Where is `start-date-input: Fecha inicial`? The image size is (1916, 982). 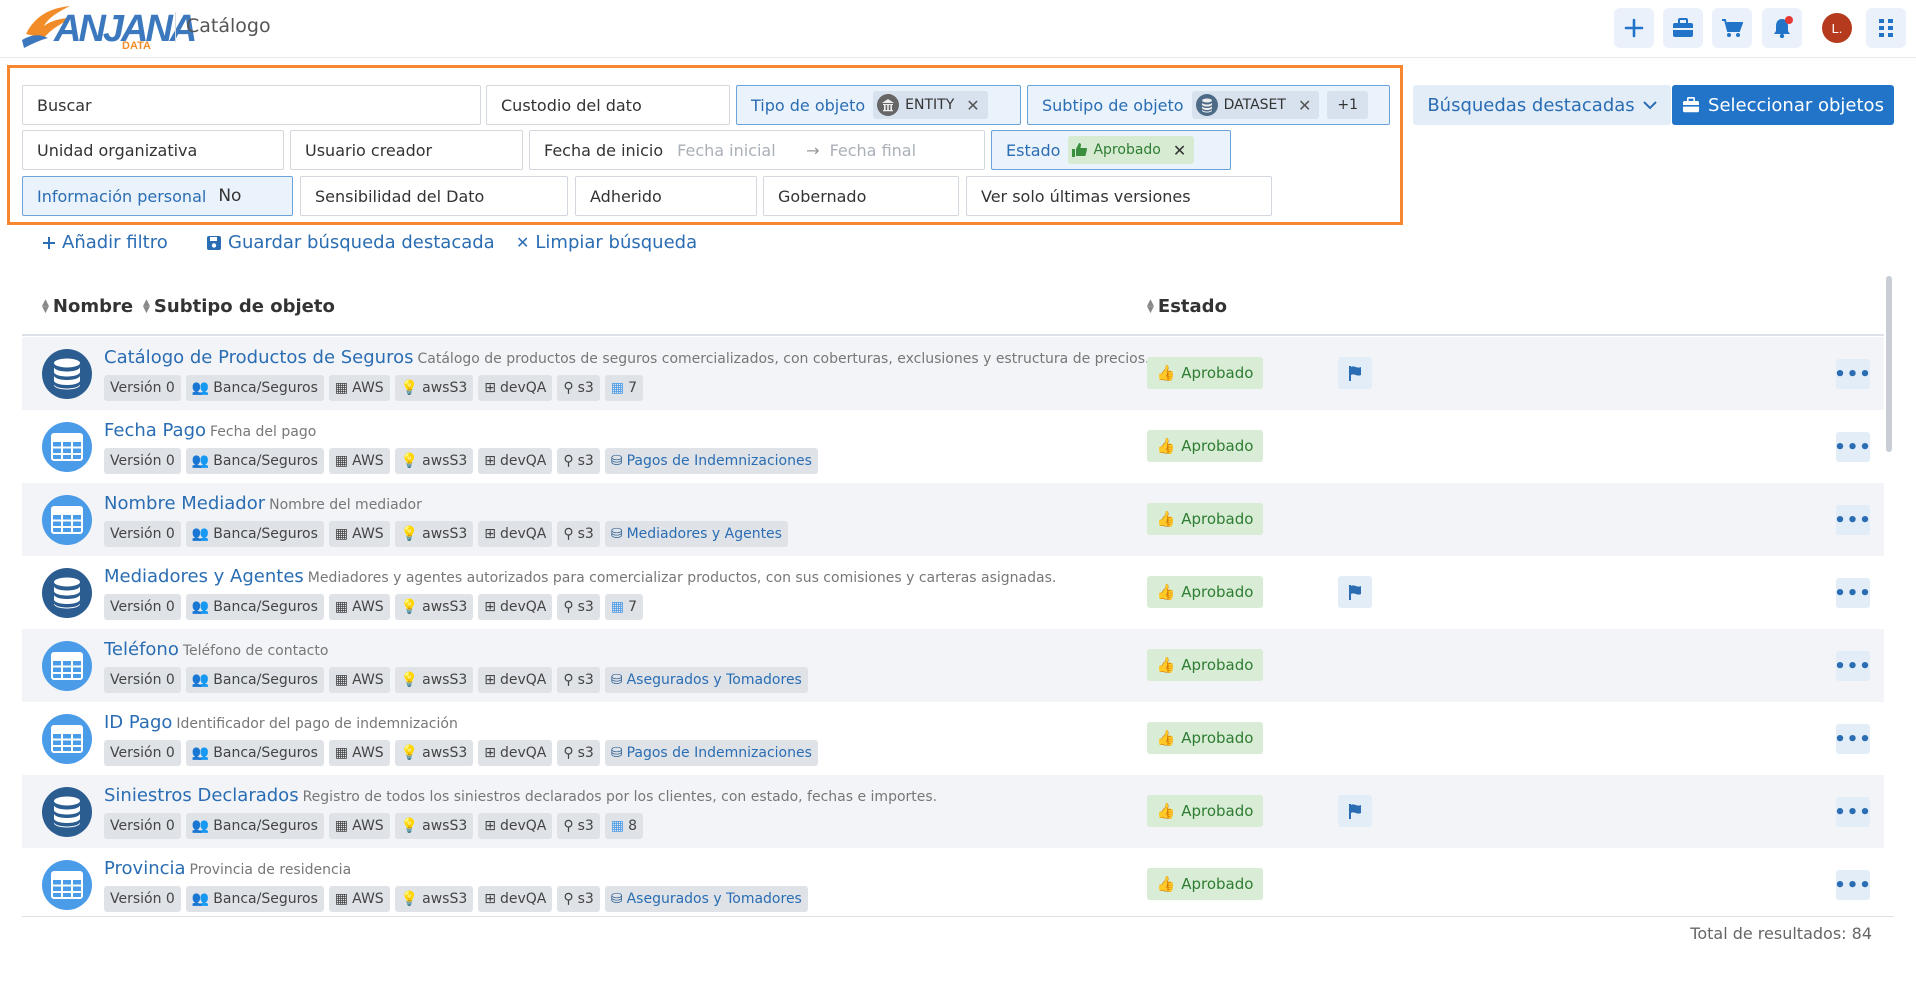 start-date-input: Fecha inicial is located at coordinates (739, 150).